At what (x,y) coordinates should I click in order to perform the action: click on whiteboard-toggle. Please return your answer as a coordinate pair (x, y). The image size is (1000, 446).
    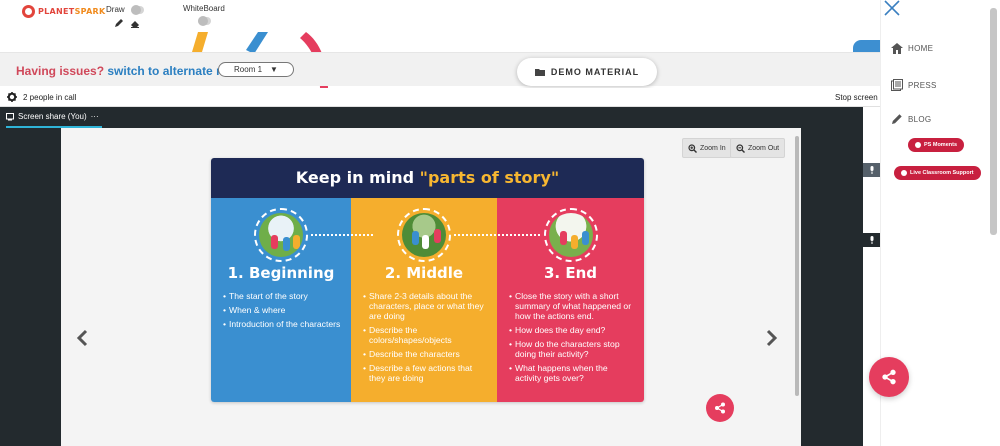
    Looking at the image, I should click on (204, 21).